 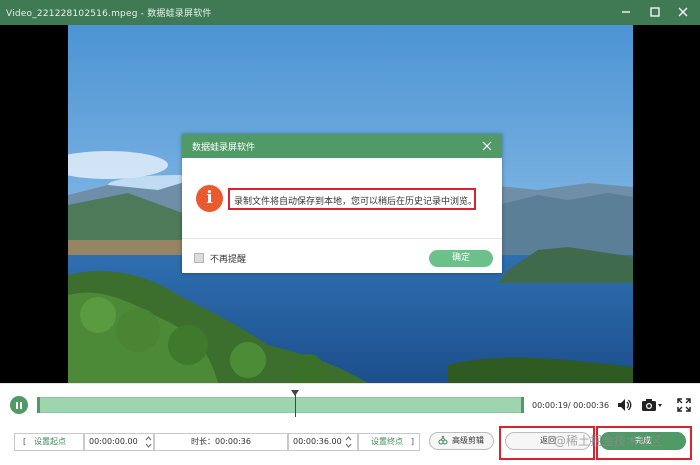 I want to click on dont-remind-checkbox, so click(x=199, y=258).